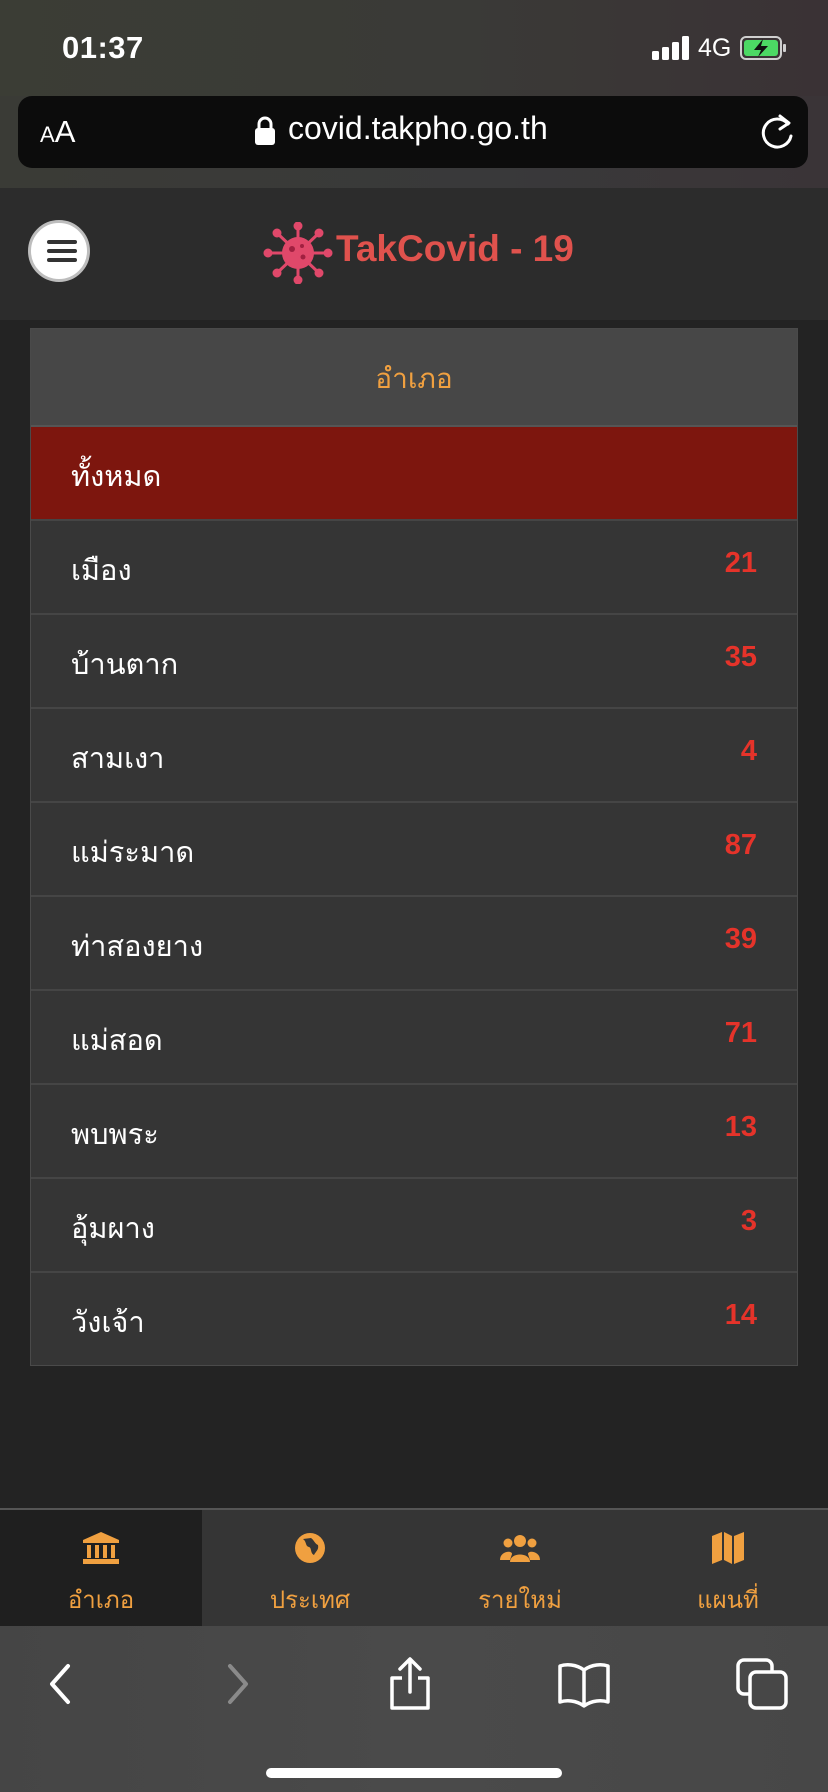 This screenshot has height=1792, width=828. I want to click on district-count: 21, so click(740, 563).